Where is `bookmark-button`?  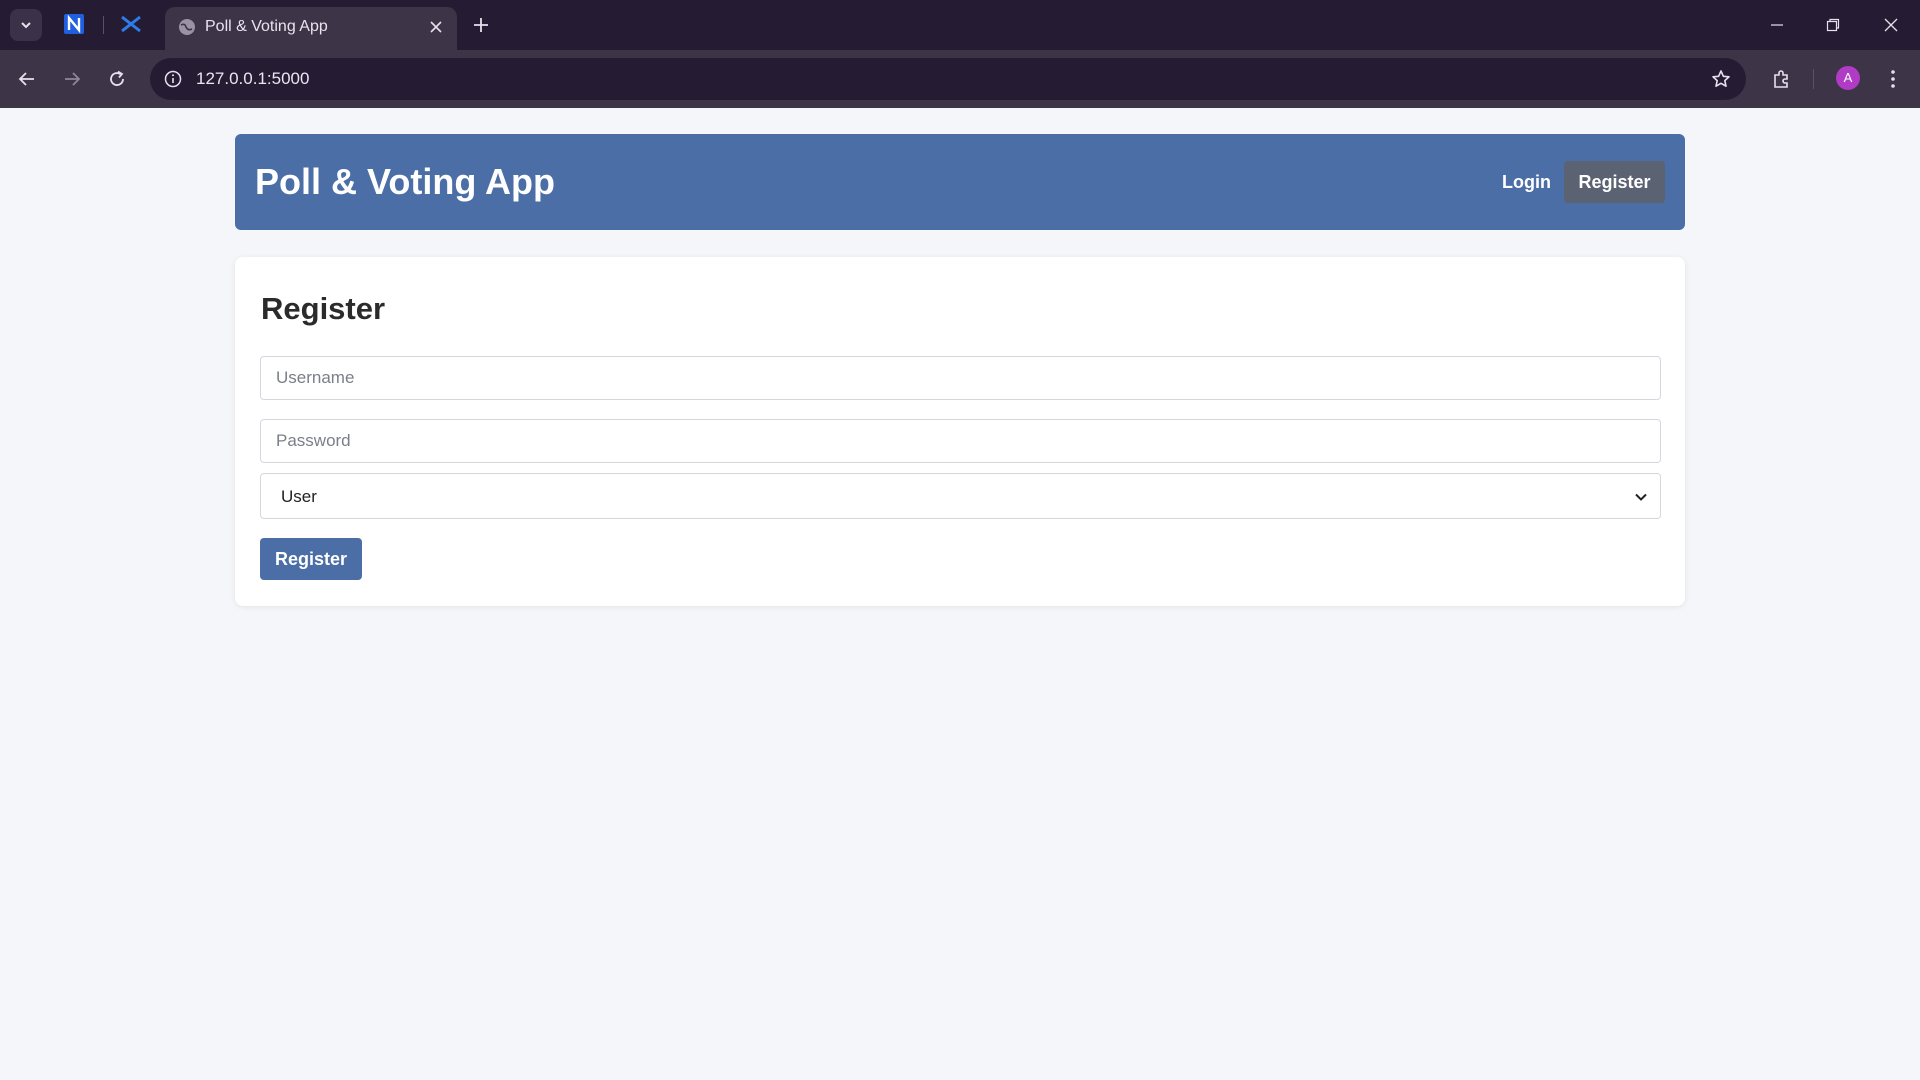 bookmark-button is located at coordinates (1721, 79).